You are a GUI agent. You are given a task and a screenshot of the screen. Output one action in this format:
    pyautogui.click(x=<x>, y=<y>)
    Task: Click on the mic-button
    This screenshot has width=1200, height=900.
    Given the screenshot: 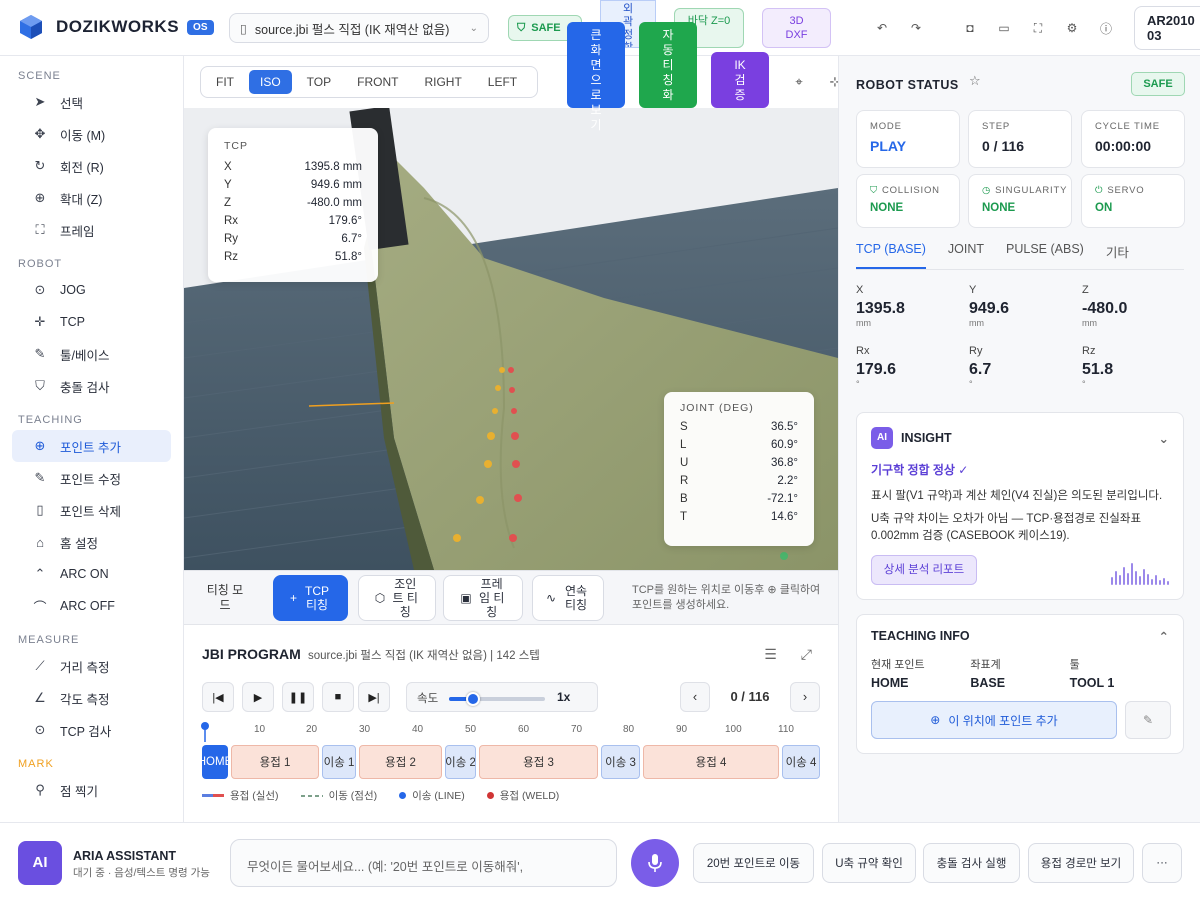 What is the action you would take?
    pyautogui.click(x=655, y=863)
    